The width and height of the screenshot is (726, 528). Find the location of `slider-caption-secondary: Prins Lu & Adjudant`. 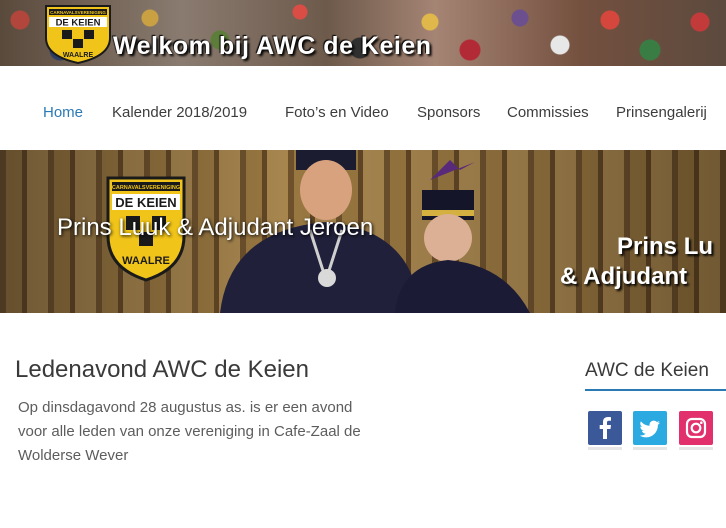

slider-caption-secondary: Prins Lu & Adjudant is located at coordinates (637, 262).